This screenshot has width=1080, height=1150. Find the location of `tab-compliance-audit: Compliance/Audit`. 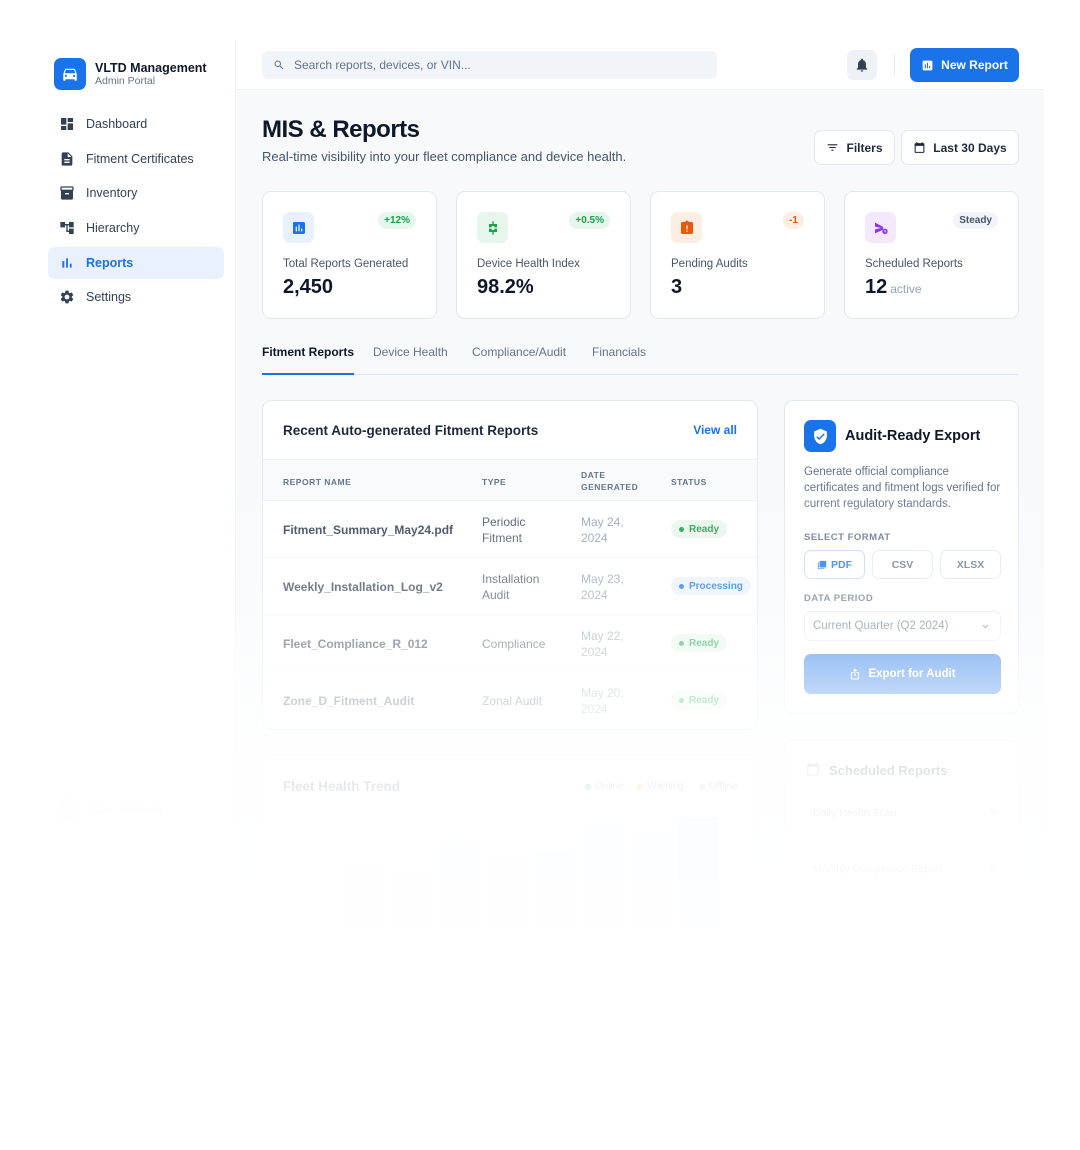

tab-compliance-audit: Compliance/Audit is located at coordinates (519, 360).